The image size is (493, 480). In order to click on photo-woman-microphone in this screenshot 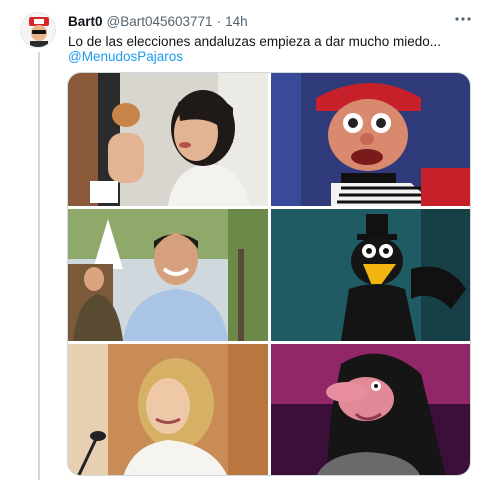, I will do `click(168, 409)`.